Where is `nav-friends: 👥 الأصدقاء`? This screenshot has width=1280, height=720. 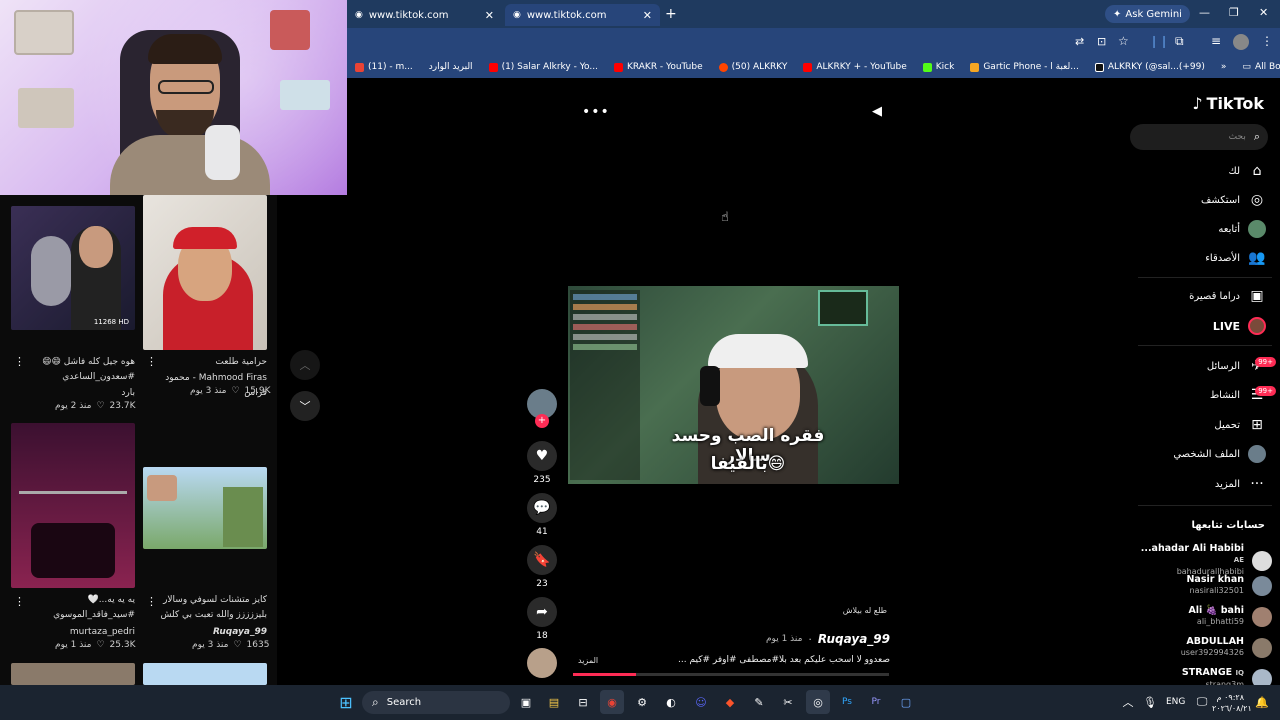
nav-friends: 👥 الأصدقاء is located at coordinates (1235, 258).